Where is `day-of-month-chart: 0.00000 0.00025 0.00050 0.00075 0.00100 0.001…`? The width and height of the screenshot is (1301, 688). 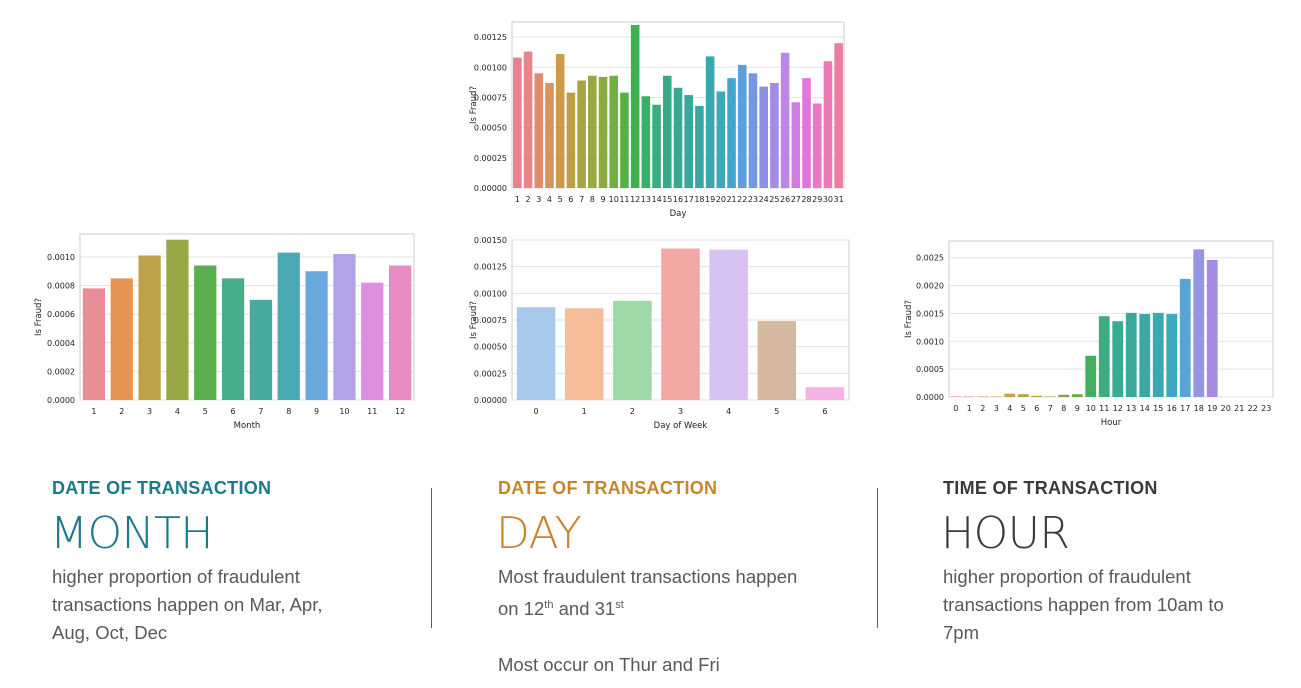 day-of-month-chart: 0.00000 0.00025 0.00050 0.00075 0.00100 0.001… is located at coordinates (660, 123).